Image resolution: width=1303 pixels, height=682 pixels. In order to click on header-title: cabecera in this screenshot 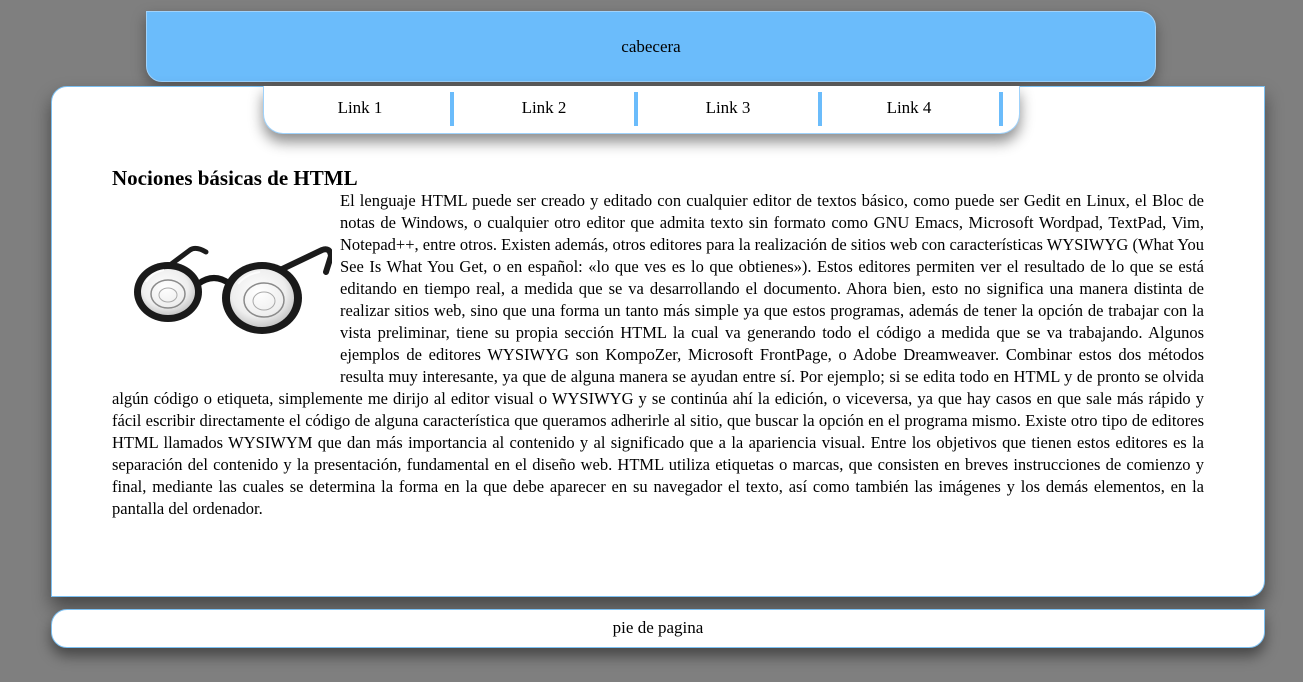, I will do `click(651, 46)`.